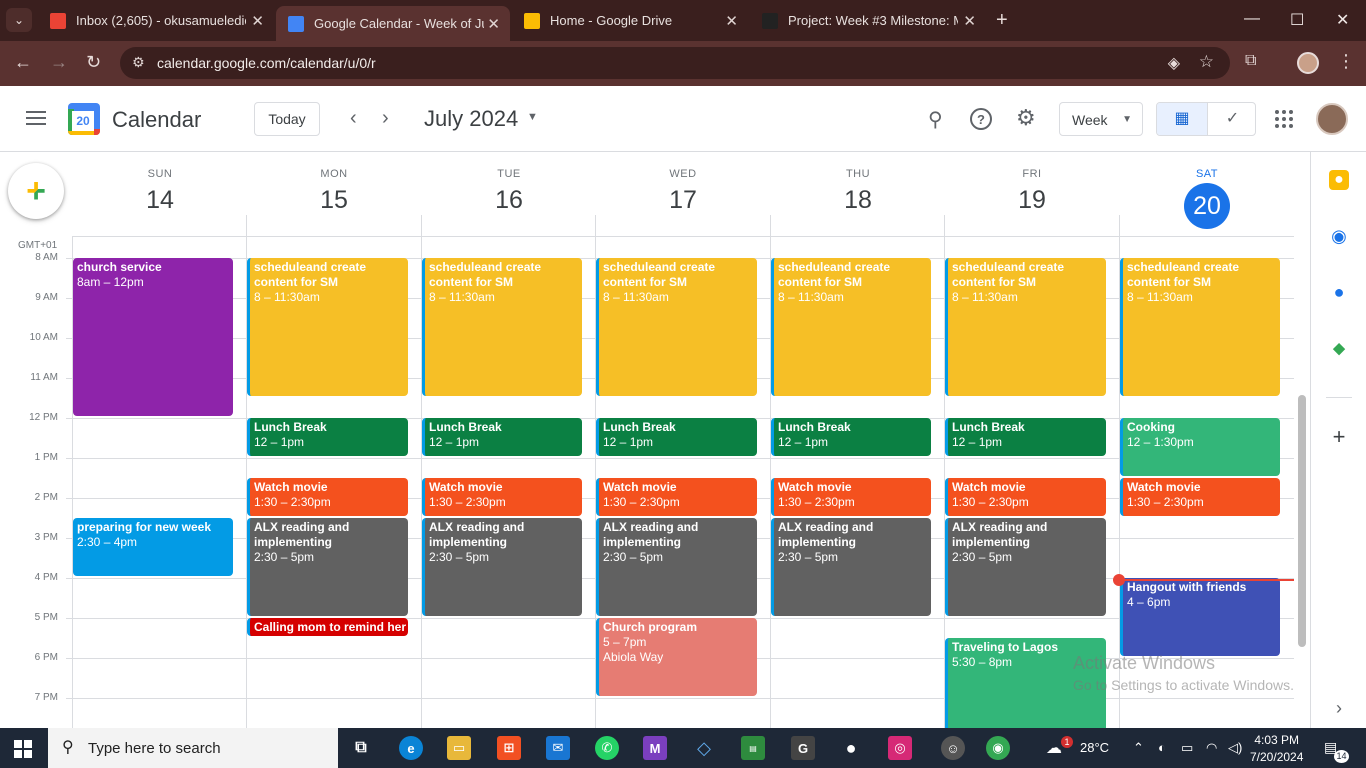 This screenshot has height=768, width=1366. I want to click on mail-icon: ✉, so click(558, 748).